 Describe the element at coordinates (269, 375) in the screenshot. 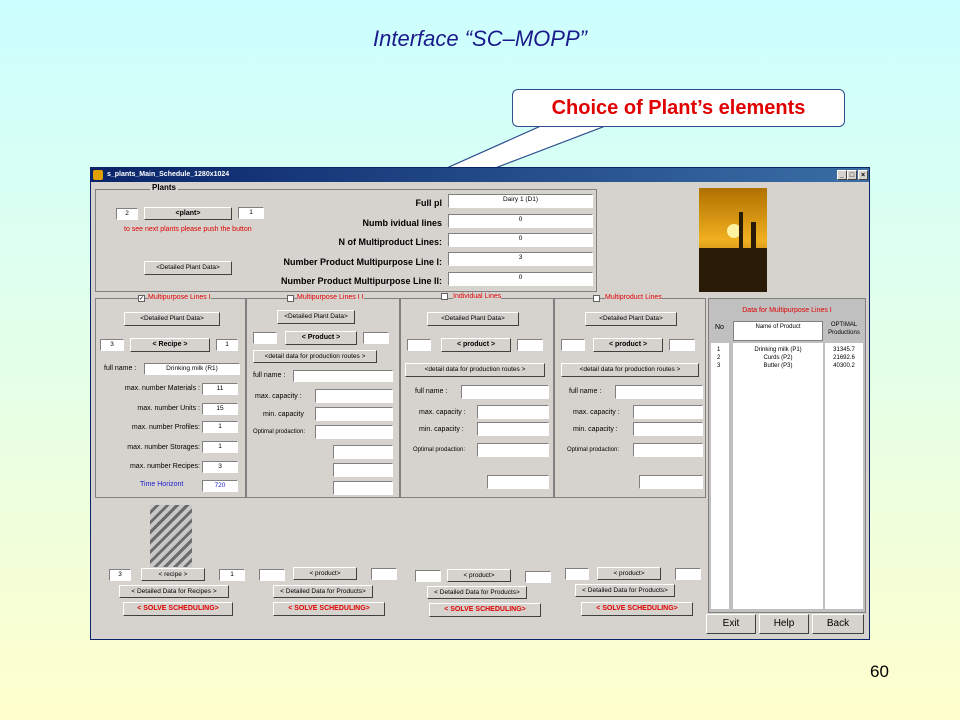

I see `line2-full-name-label: full name :` at that location.